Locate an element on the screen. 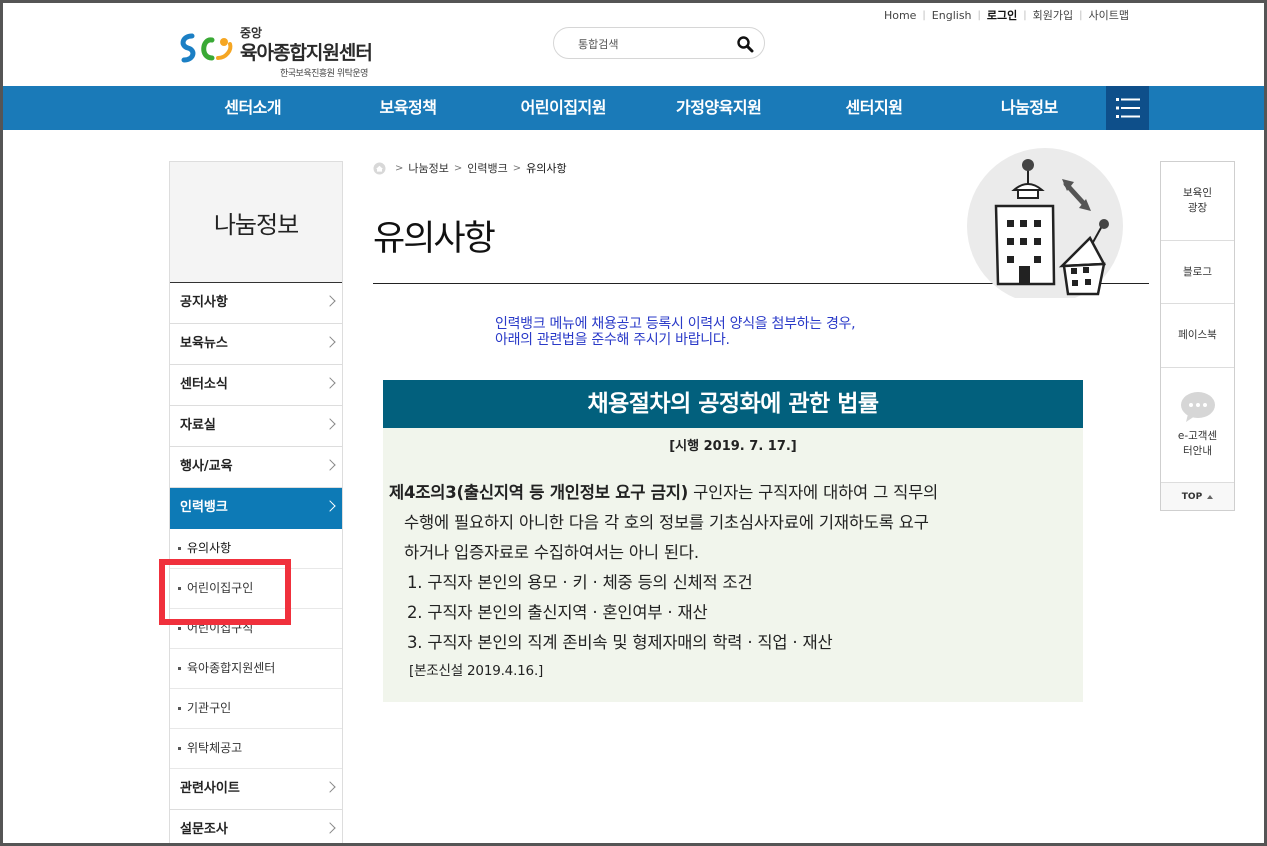 Image resolution: width=1267 pixels, height=846 pixels. search-input is located at coordinates (653, 44).